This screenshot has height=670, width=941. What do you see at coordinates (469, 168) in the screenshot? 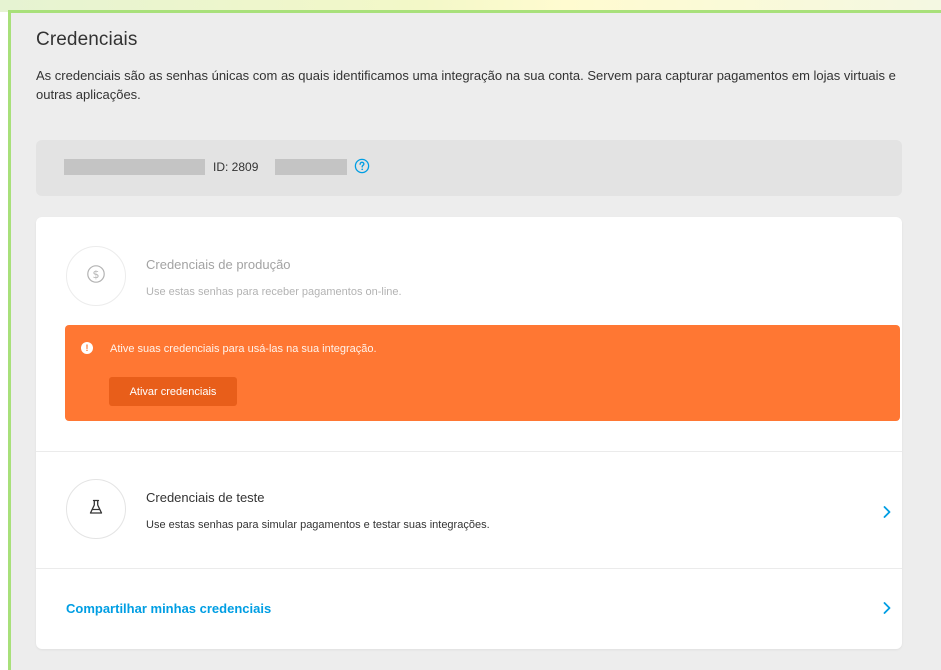
I see `account-bar: ID: 2809` at bounding box center [469, 168].